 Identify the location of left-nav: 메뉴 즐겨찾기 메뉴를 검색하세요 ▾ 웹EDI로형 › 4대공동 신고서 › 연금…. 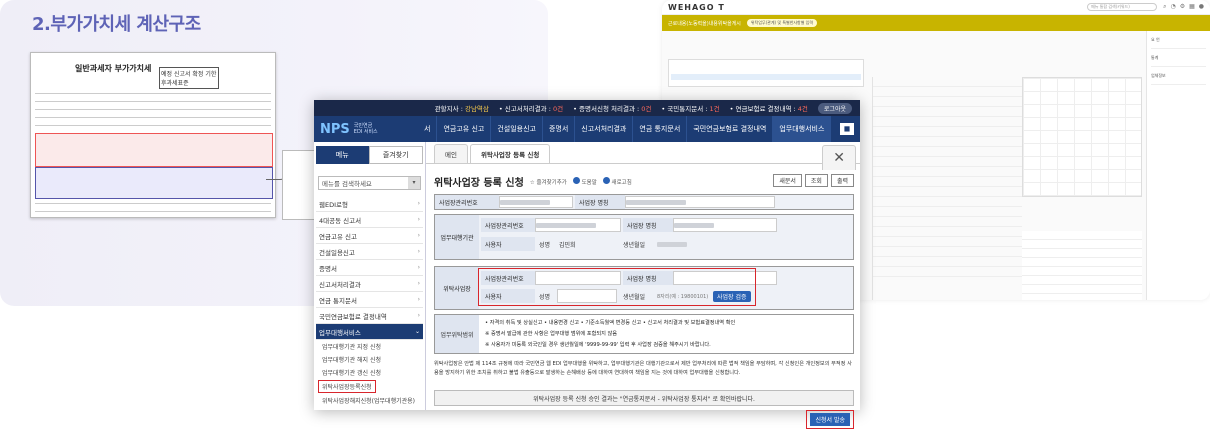
(370, 276).